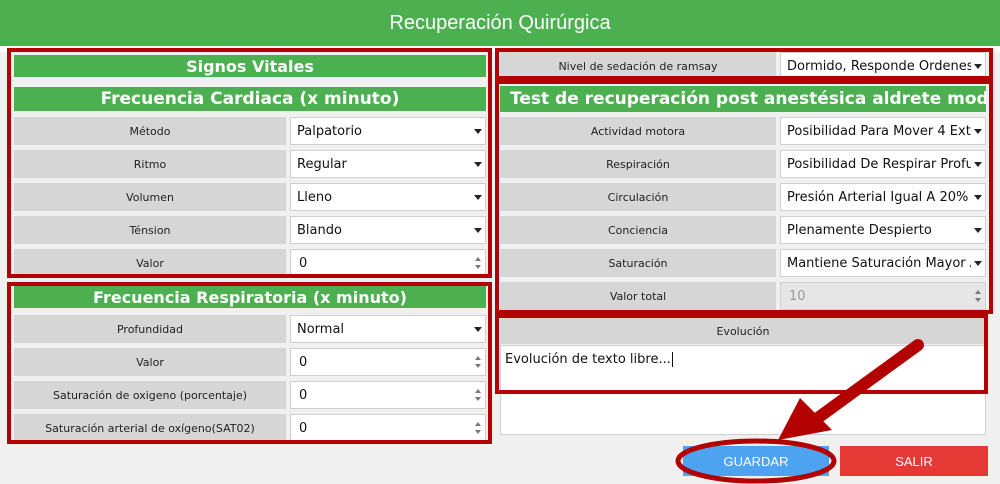  I want to click on tension-select: Blando, so click(388, 230).